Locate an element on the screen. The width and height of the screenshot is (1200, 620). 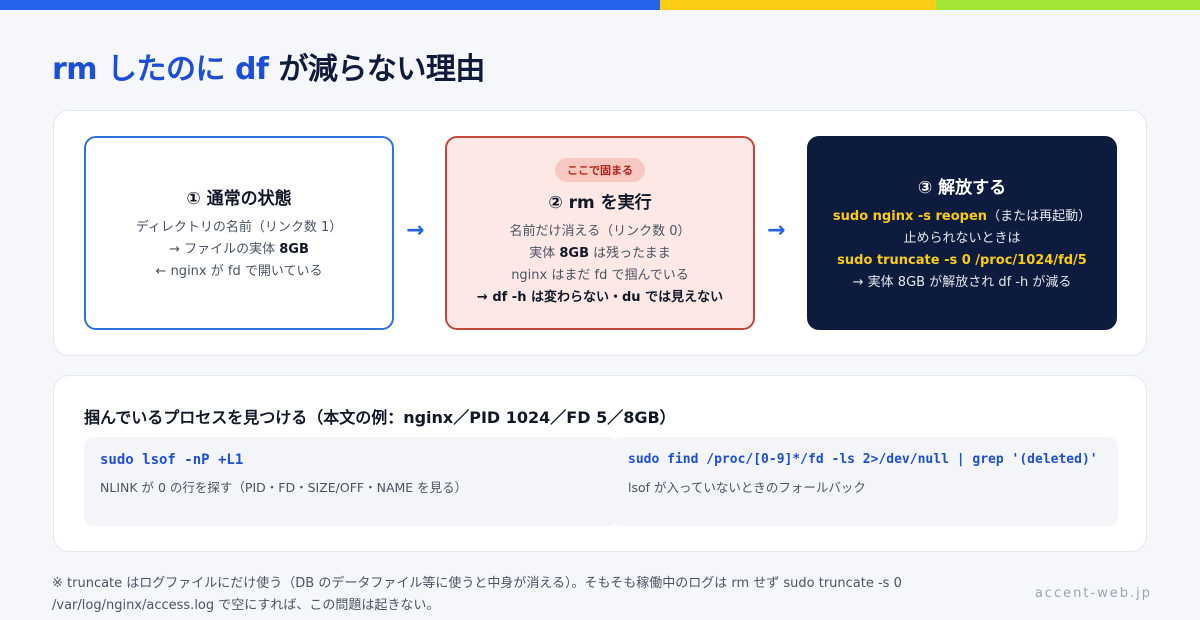
step1-line1: ディレクトリの名前（リンク数 1） is located at coordinates (239, 227).